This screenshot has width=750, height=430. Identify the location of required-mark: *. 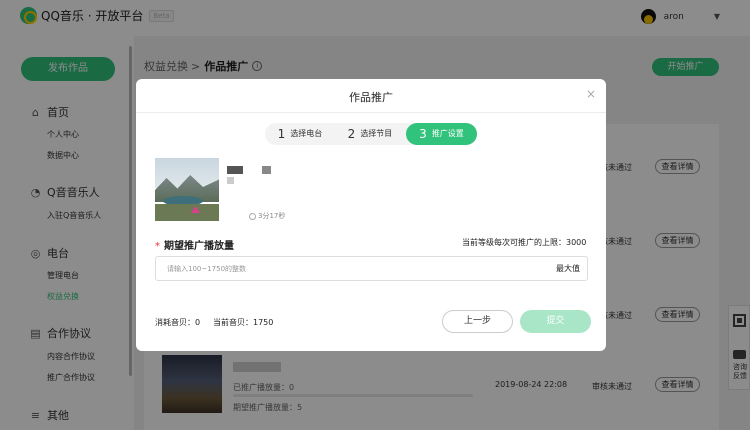
(157, 246).